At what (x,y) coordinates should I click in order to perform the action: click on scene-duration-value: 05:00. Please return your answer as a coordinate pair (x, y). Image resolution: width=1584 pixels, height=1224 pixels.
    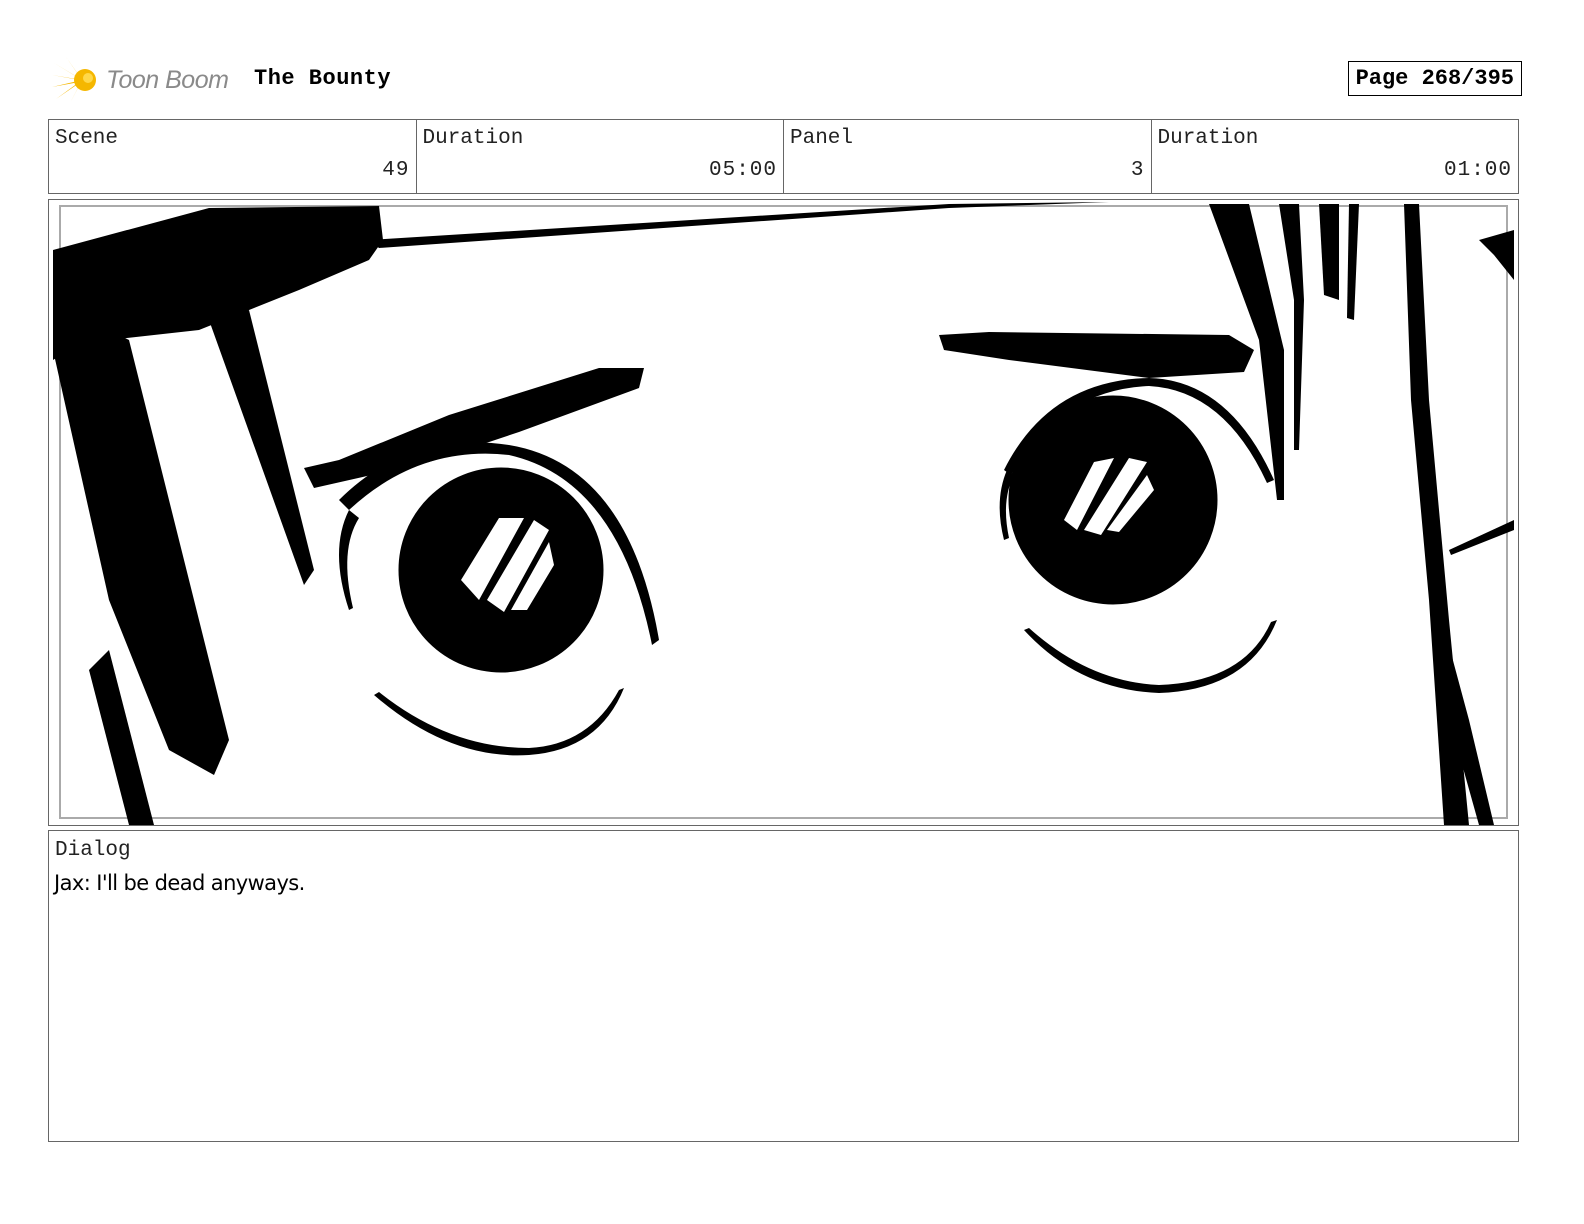
    Looking at the image, I should click on (742, 170).